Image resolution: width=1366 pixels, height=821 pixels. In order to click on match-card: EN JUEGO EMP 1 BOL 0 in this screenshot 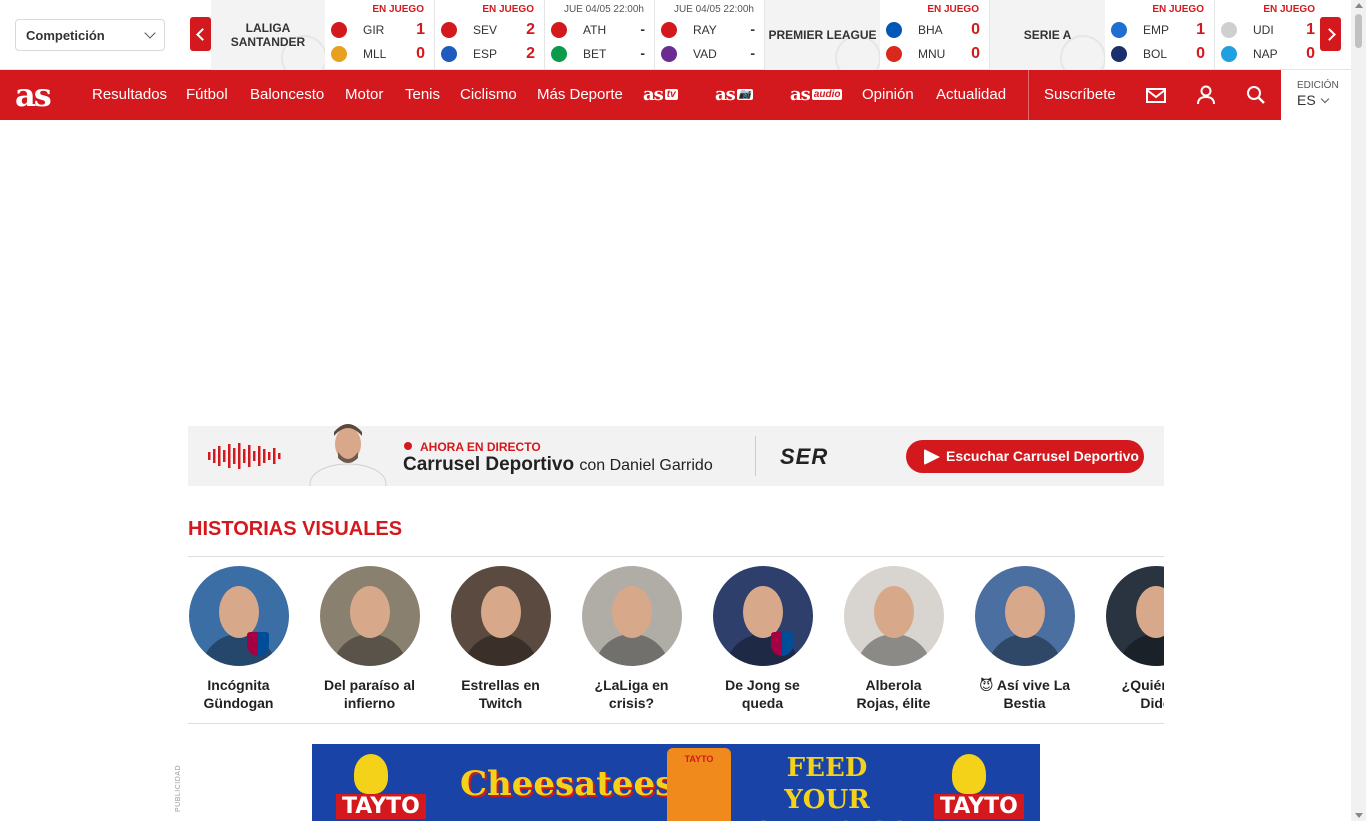, I will do `click(1160, 35)`.